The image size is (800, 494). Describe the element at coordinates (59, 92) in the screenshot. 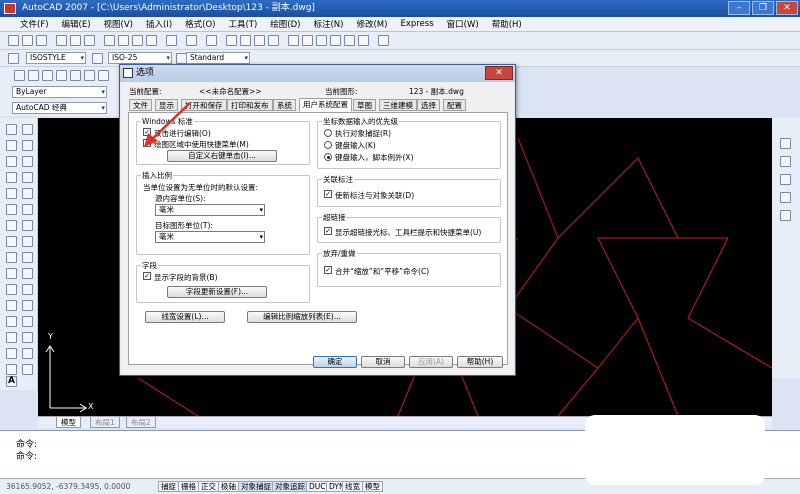

I see `layer-select: ByLayer` at that location.